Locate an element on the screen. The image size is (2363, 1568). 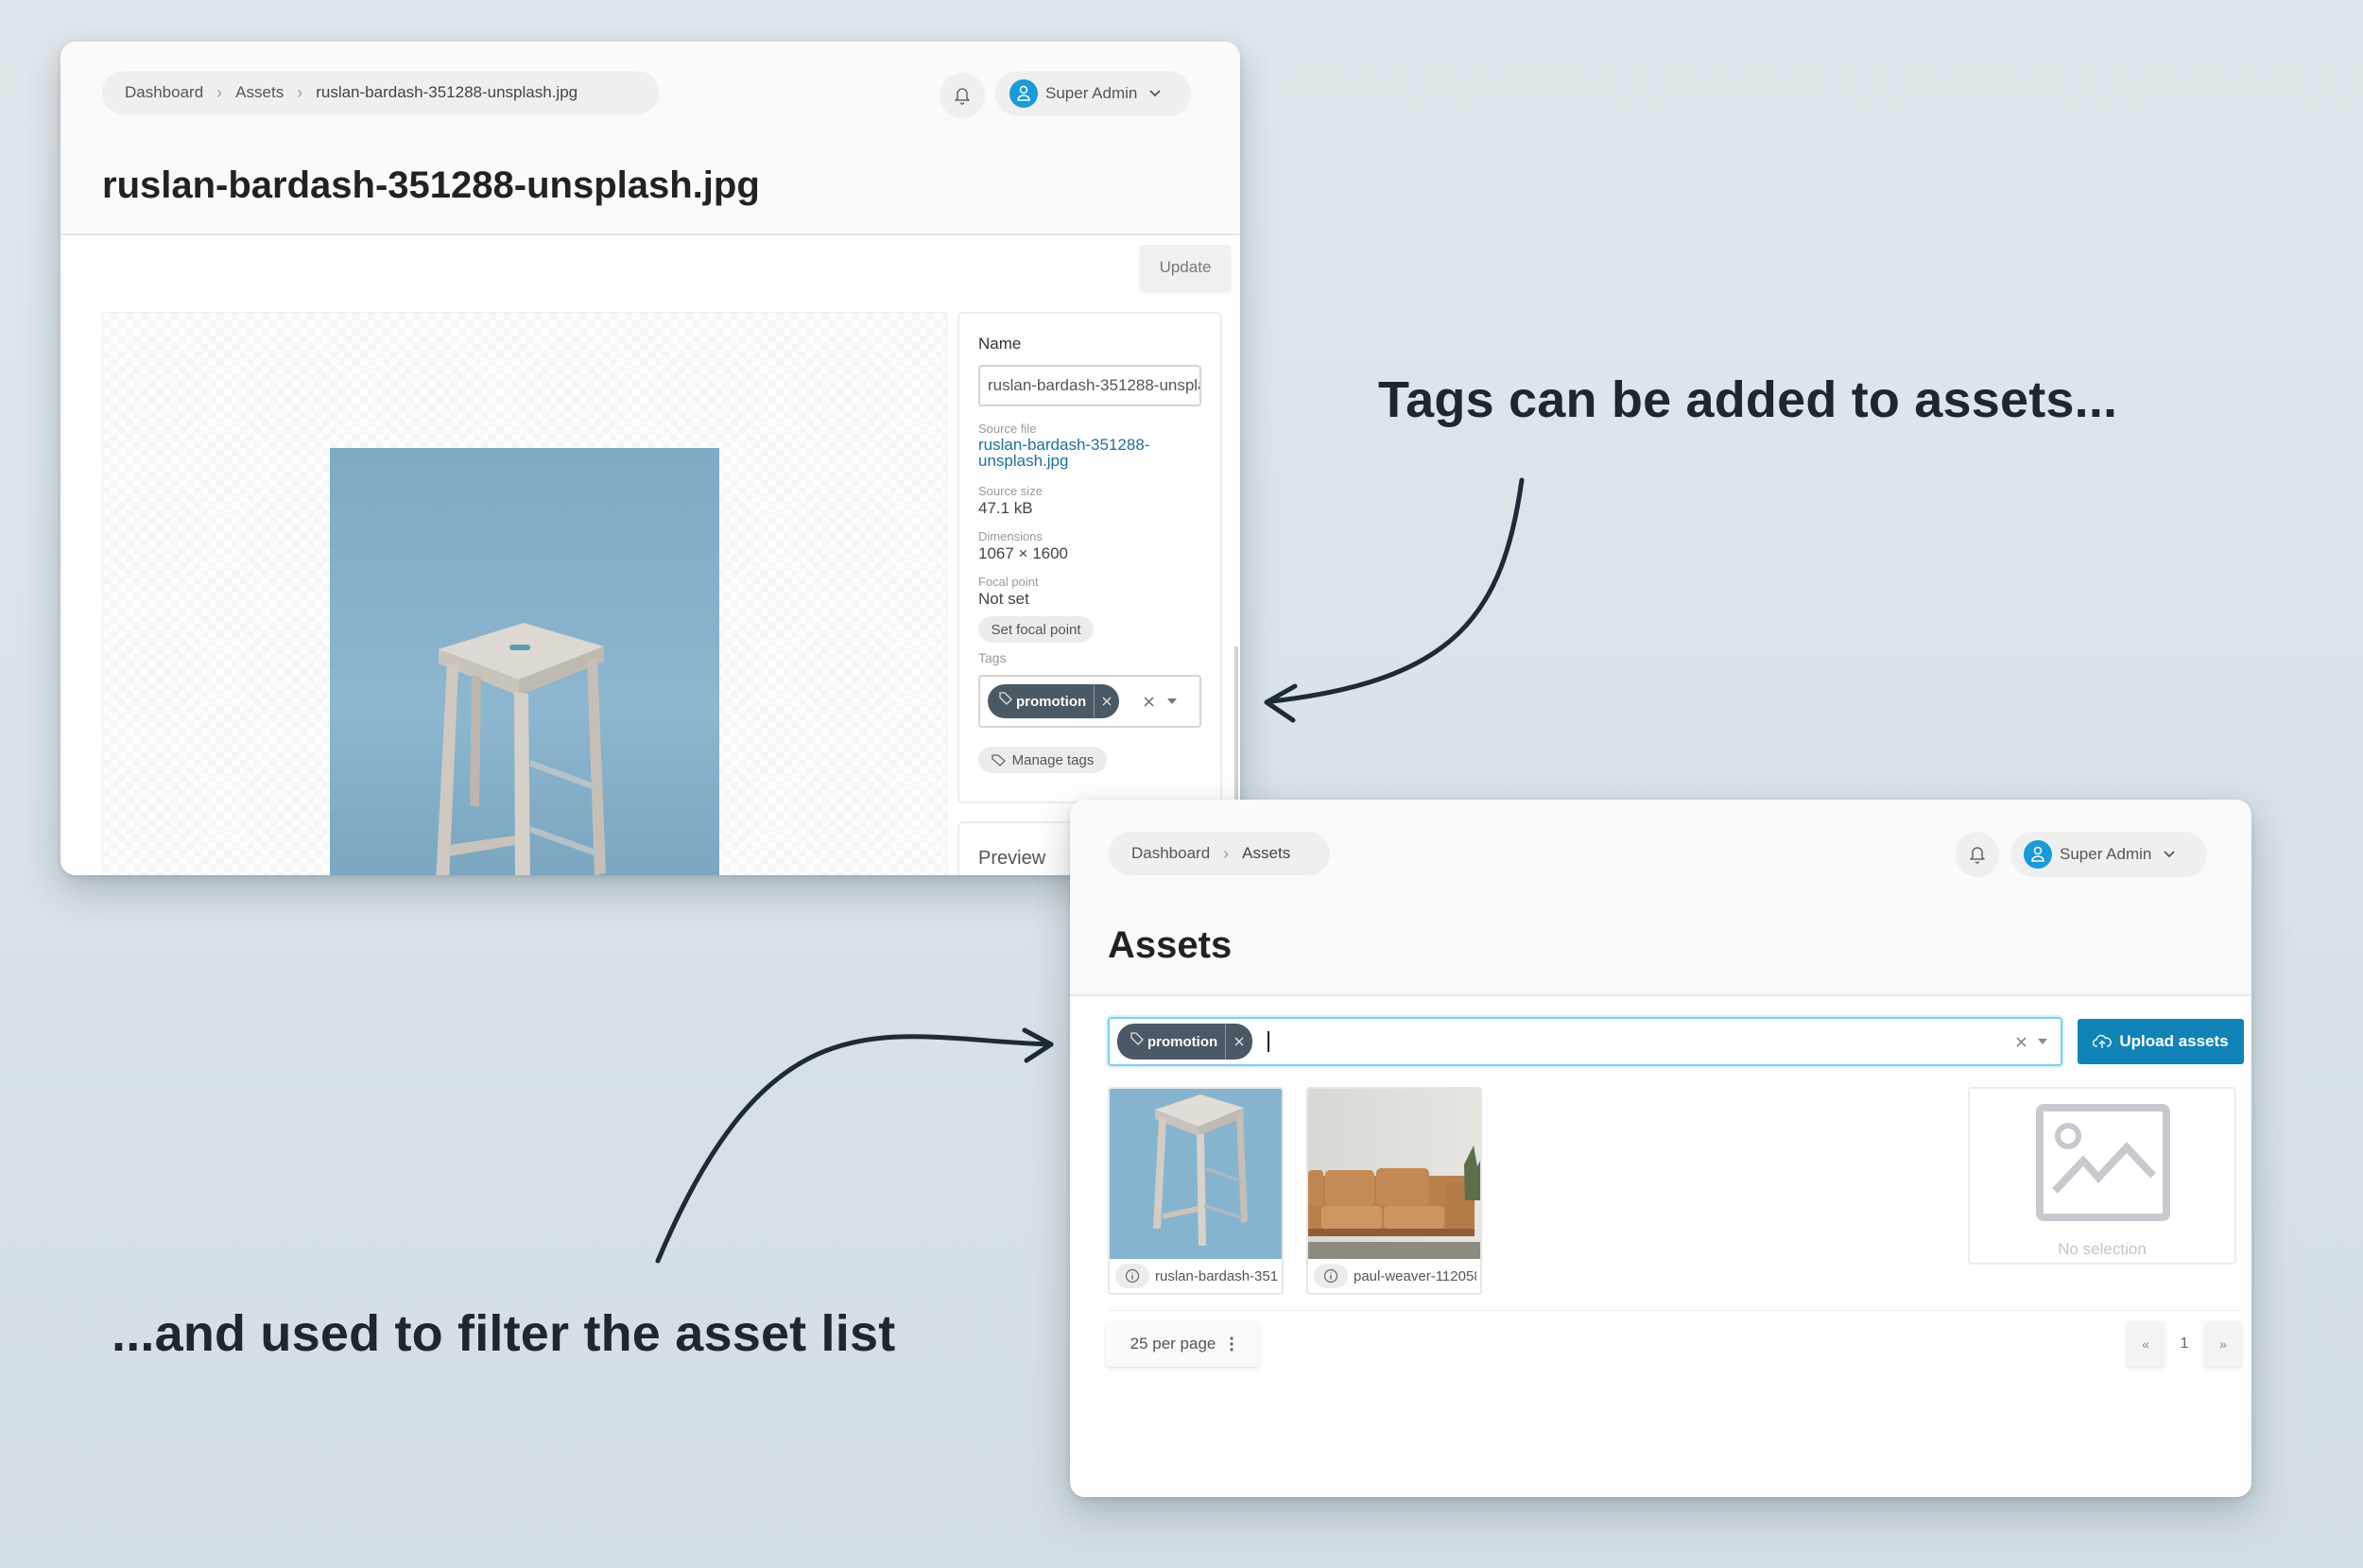
breadcrumb-current: Assets is located at coordinates (1266, 853).